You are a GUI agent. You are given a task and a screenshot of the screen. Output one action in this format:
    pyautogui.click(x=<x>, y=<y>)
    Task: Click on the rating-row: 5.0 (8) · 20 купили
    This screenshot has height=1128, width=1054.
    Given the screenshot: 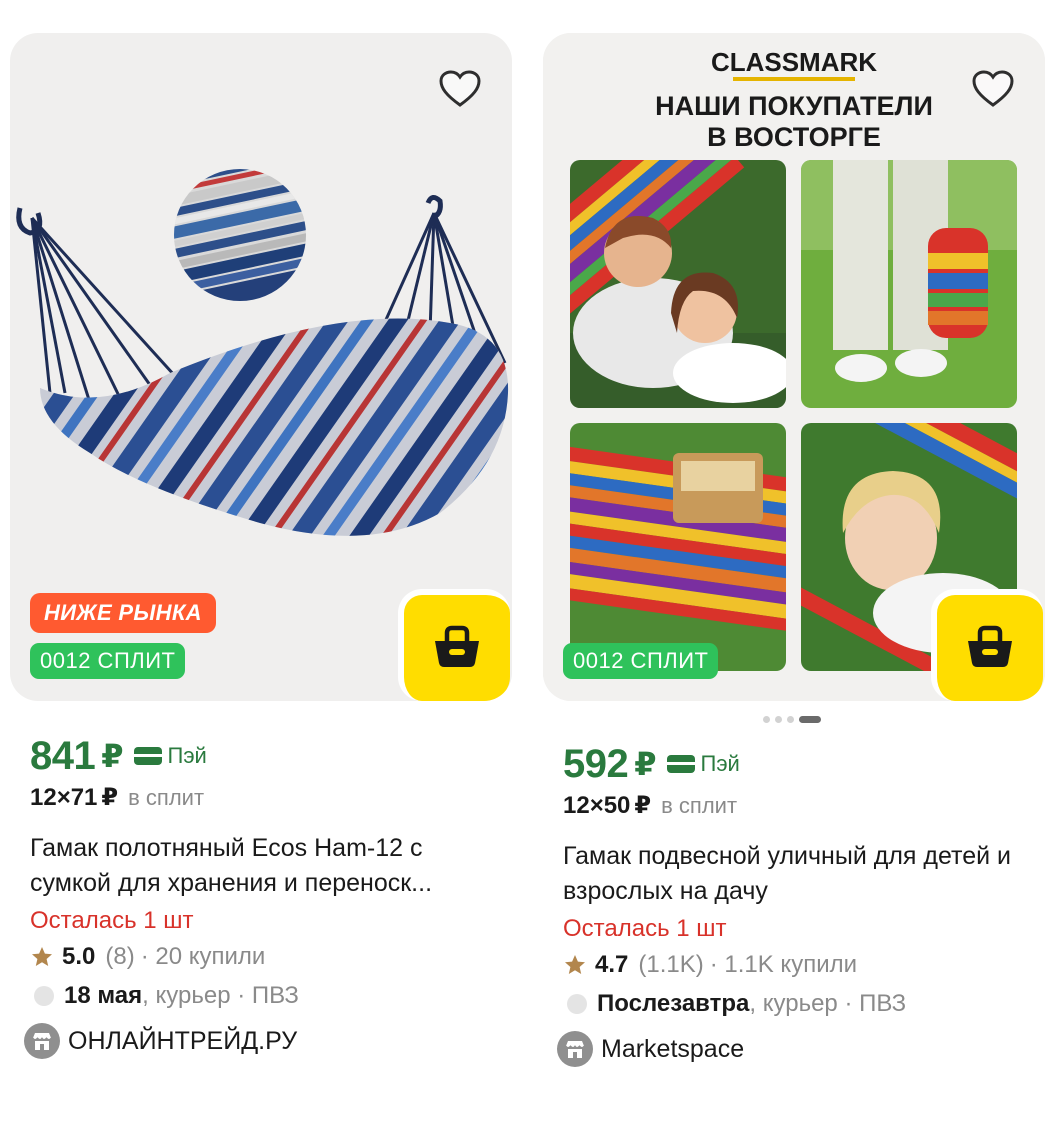 What is the action you would take?
    pyautogui.click(x=270, y=957)
    